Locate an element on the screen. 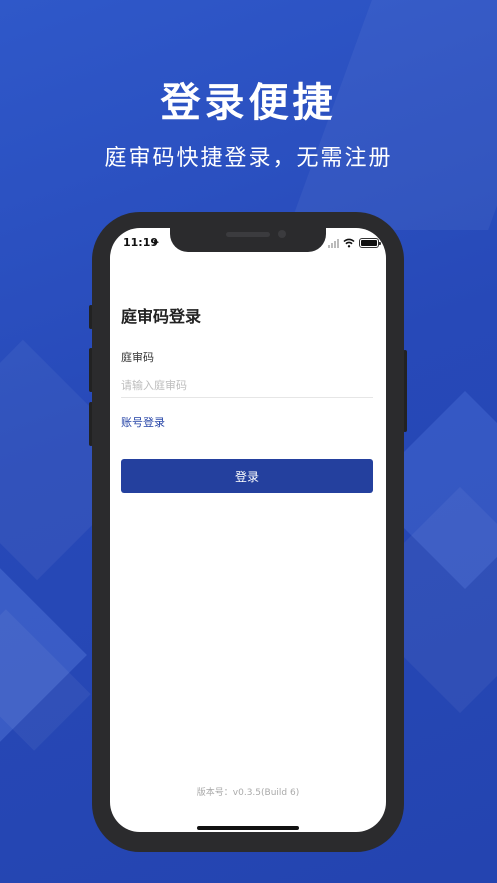 The image size is (497, 883). account-login-link: 账号登录 is located at coordinates (143, 422).